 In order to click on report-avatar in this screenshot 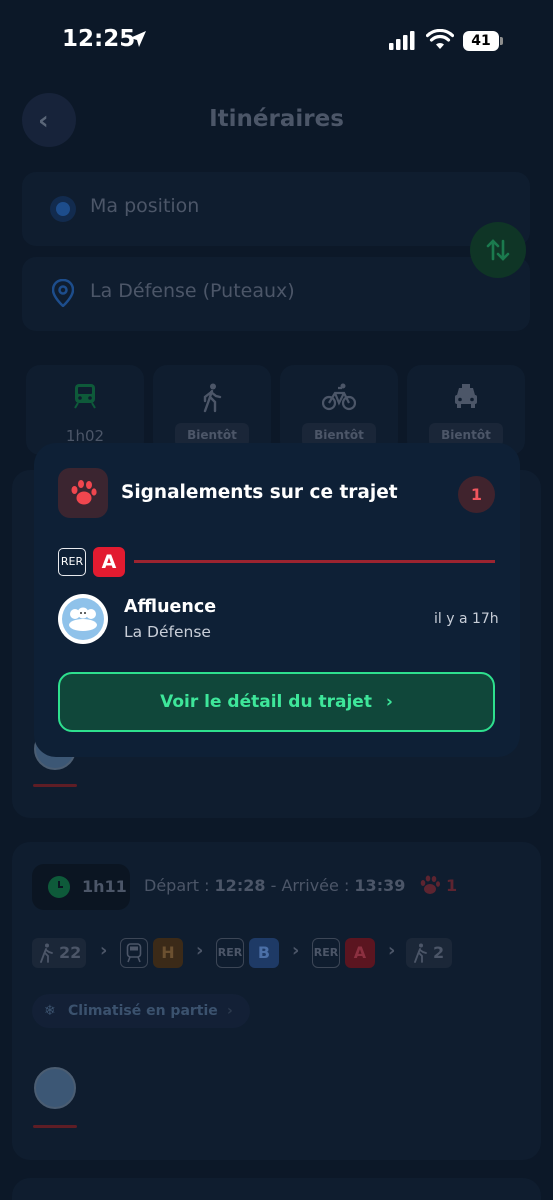, I will do `click(83, 619)`.